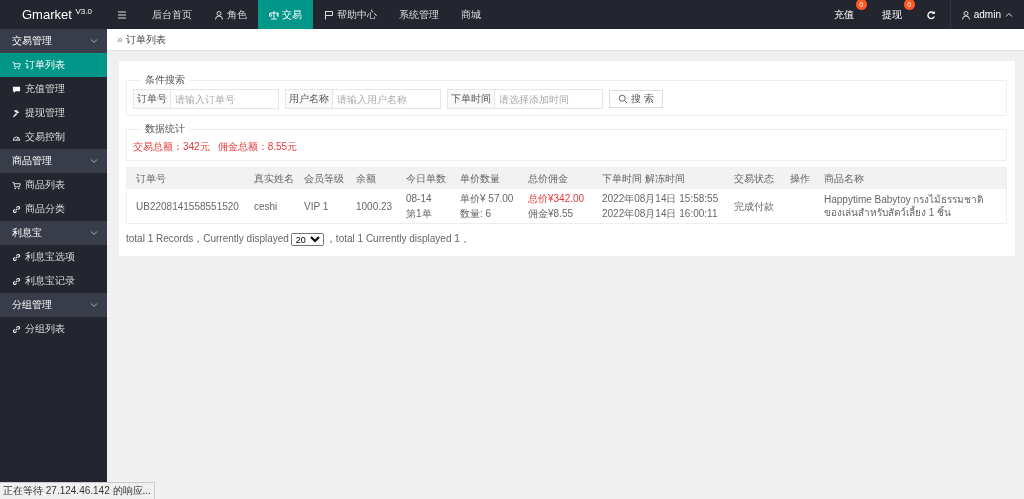 Image resolution: width=1024 pixels, height=499 pixels. Describe the element at coordinates (754, 206) in the screenshot. I see `table-cell: 完成付款` at that location.